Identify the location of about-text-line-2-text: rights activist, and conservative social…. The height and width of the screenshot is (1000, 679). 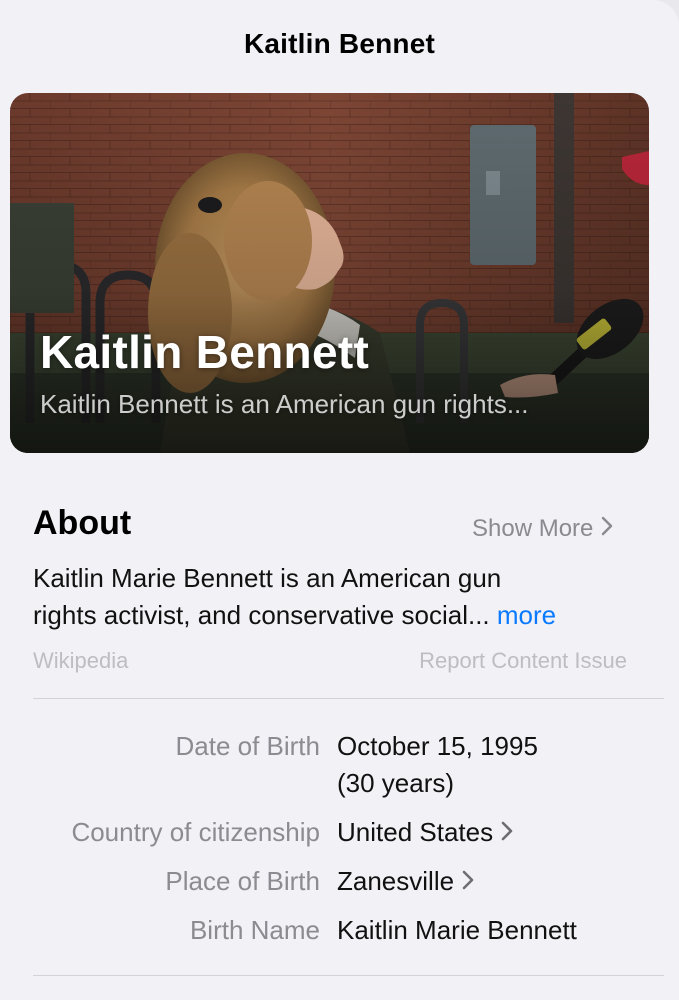
(261, 615).